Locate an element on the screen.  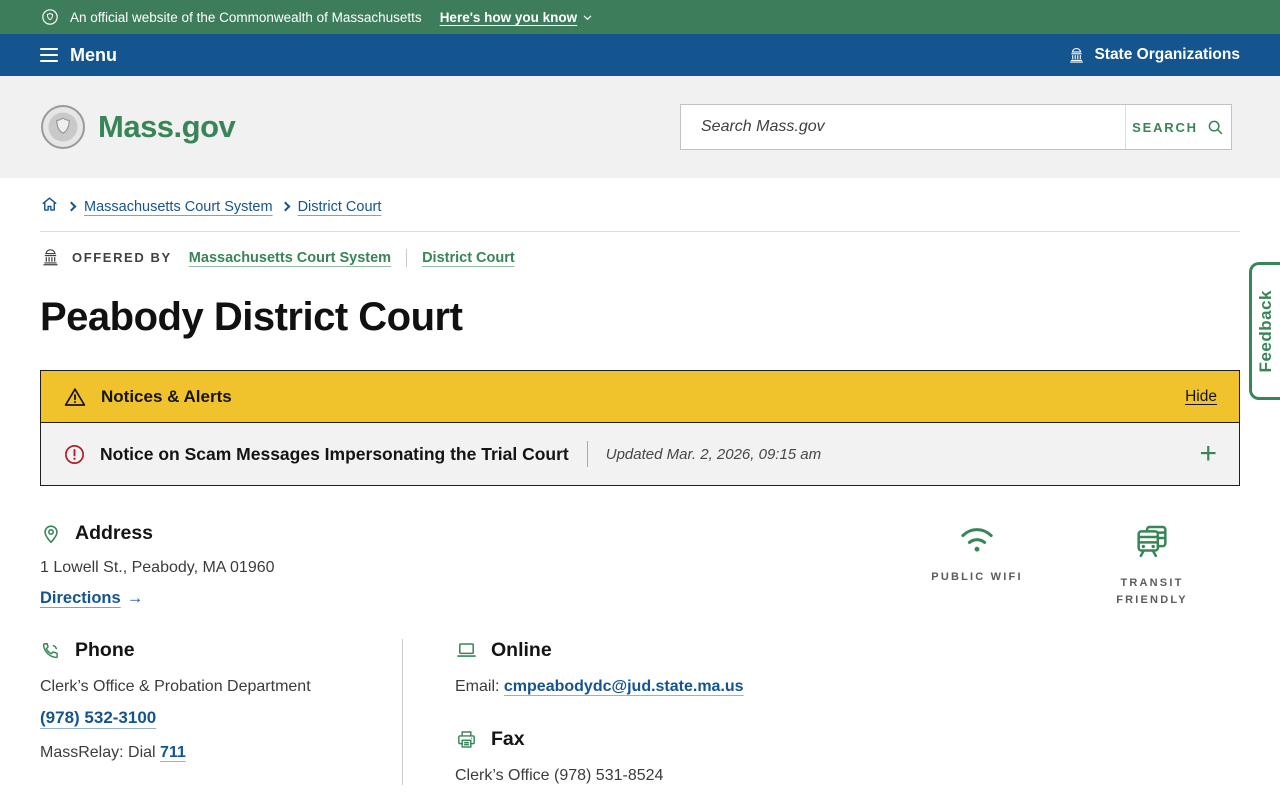
phone-department: Clerk’s Office & Probation Department is located at coordinates (175, 687).